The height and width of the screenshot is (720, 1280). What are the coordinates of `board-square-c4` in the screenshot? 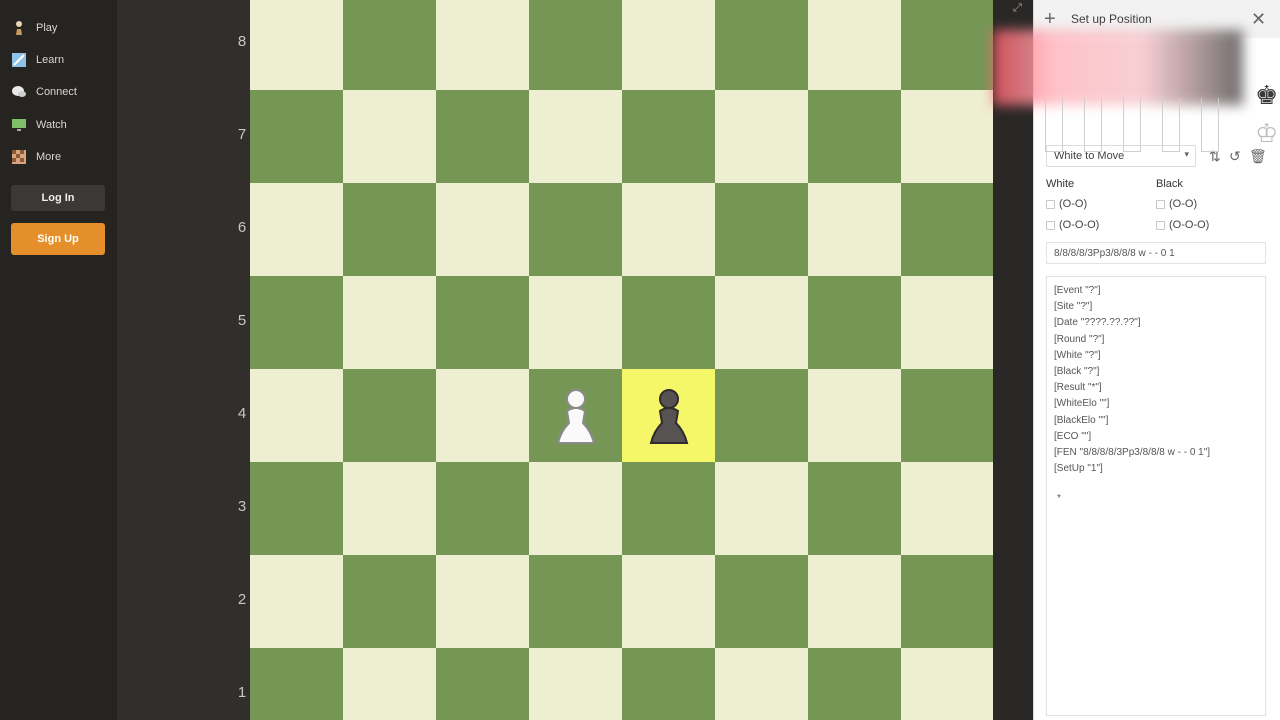 It's located at (482, 415).